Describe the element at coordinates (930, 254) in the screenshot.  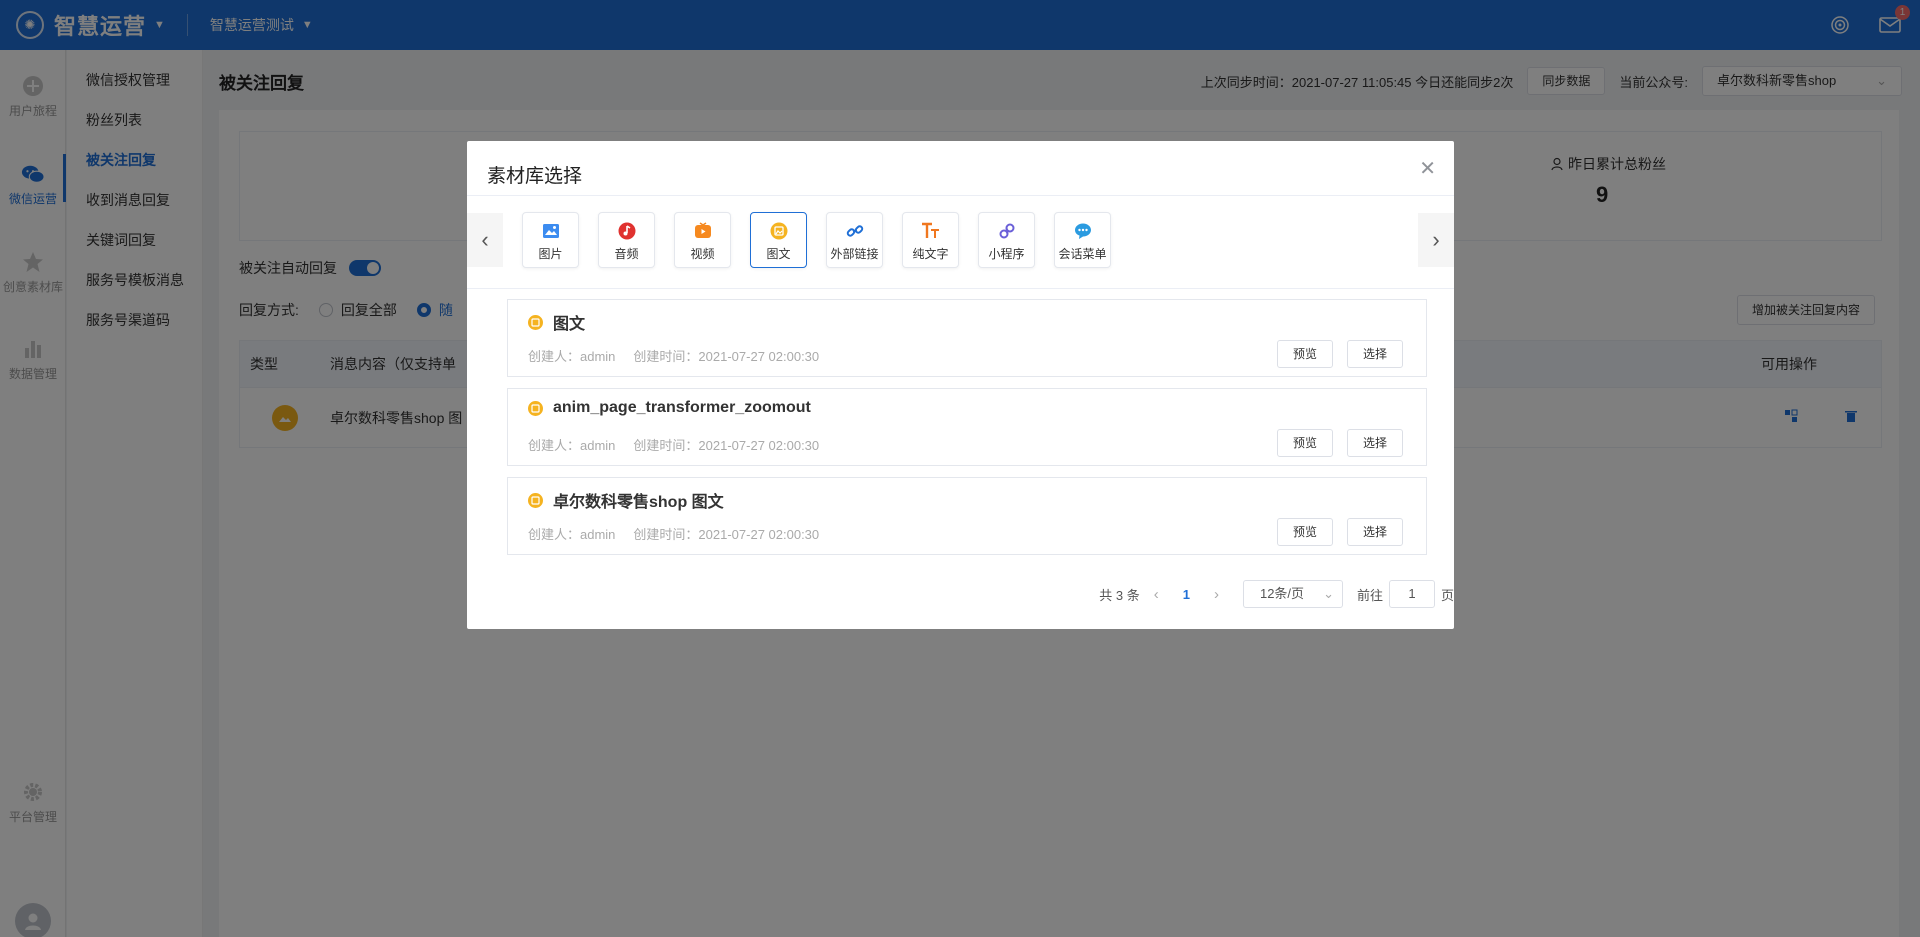
I see `tab-label: 纯文字` at that location.